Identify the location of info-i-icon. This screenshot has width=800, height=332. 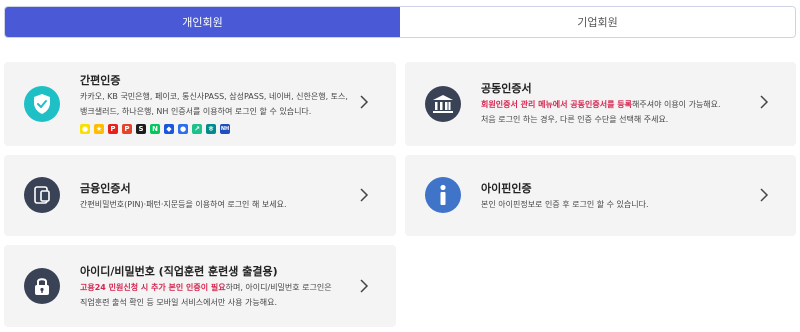
(443, 195).